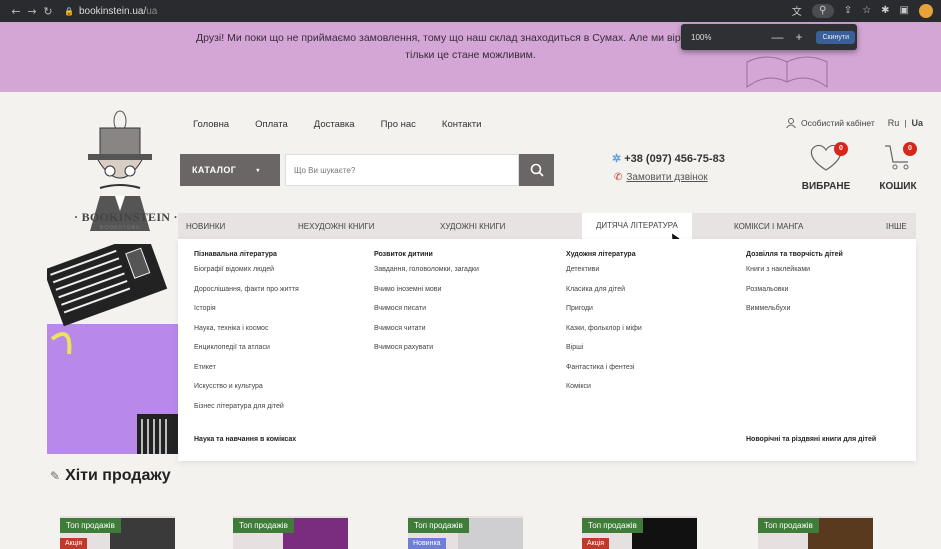  Describe the element at coordinates (426, 254) in the screenshot. I see `menu-column-title: Розвиток дитини` at that location.